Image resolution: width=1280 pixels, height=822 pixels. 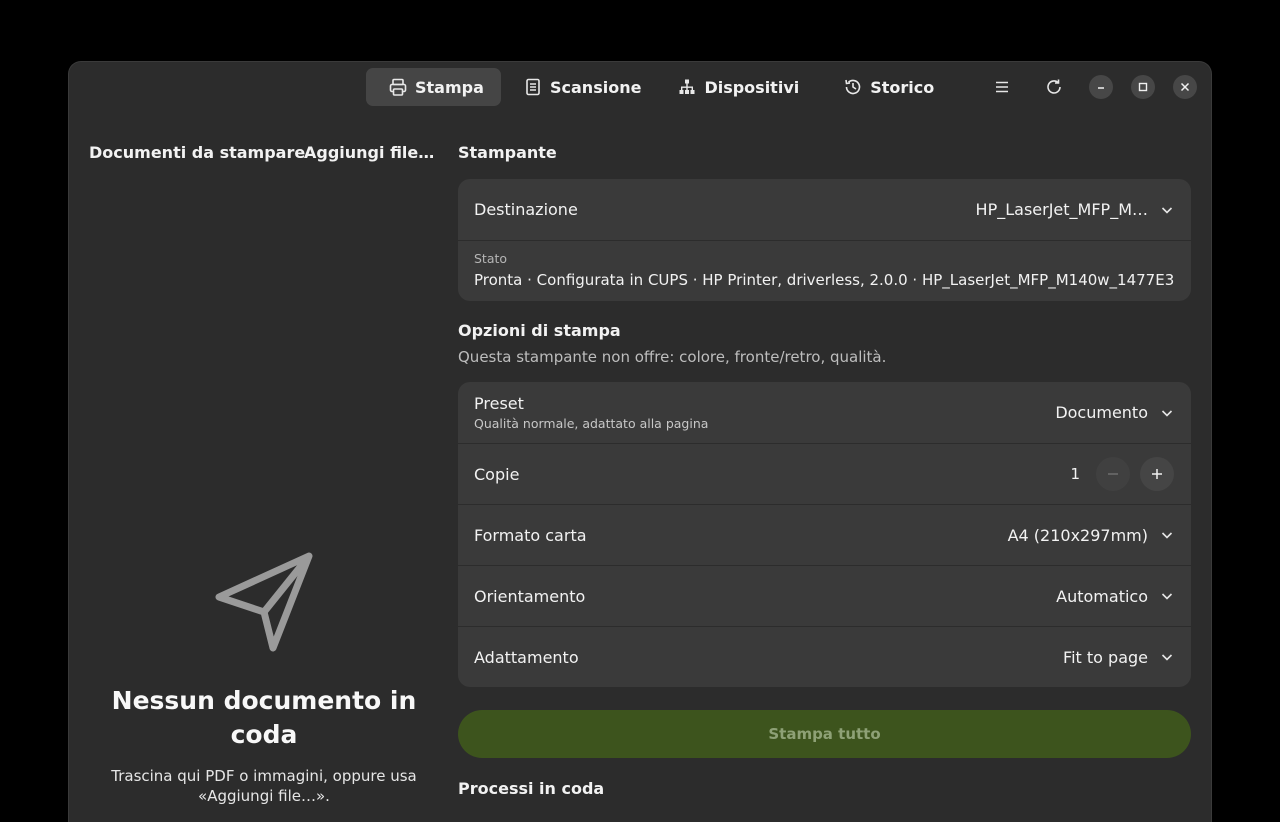 I want to click on history-icon, so click(x=853, y=87).